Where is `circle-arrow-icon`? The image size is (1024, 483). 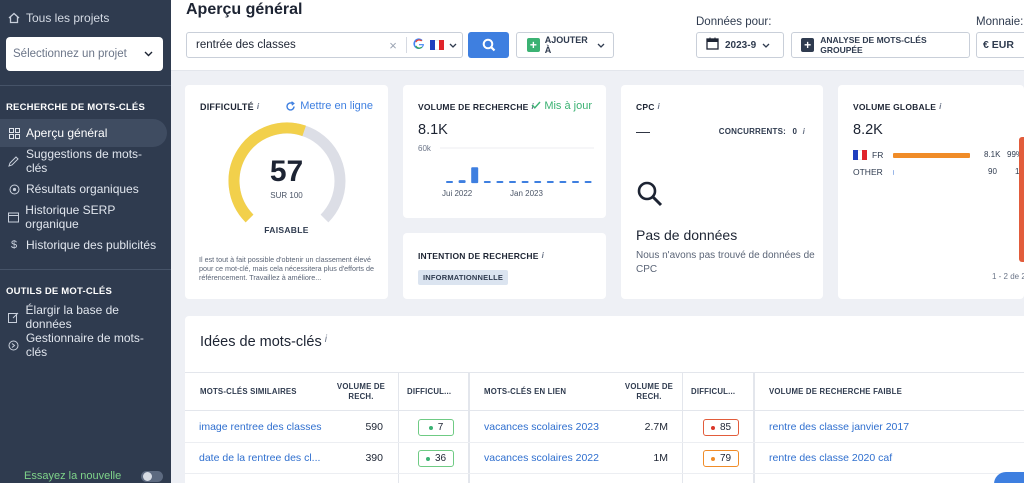
circle-arrow-icon is located at coordinates (14, 345).